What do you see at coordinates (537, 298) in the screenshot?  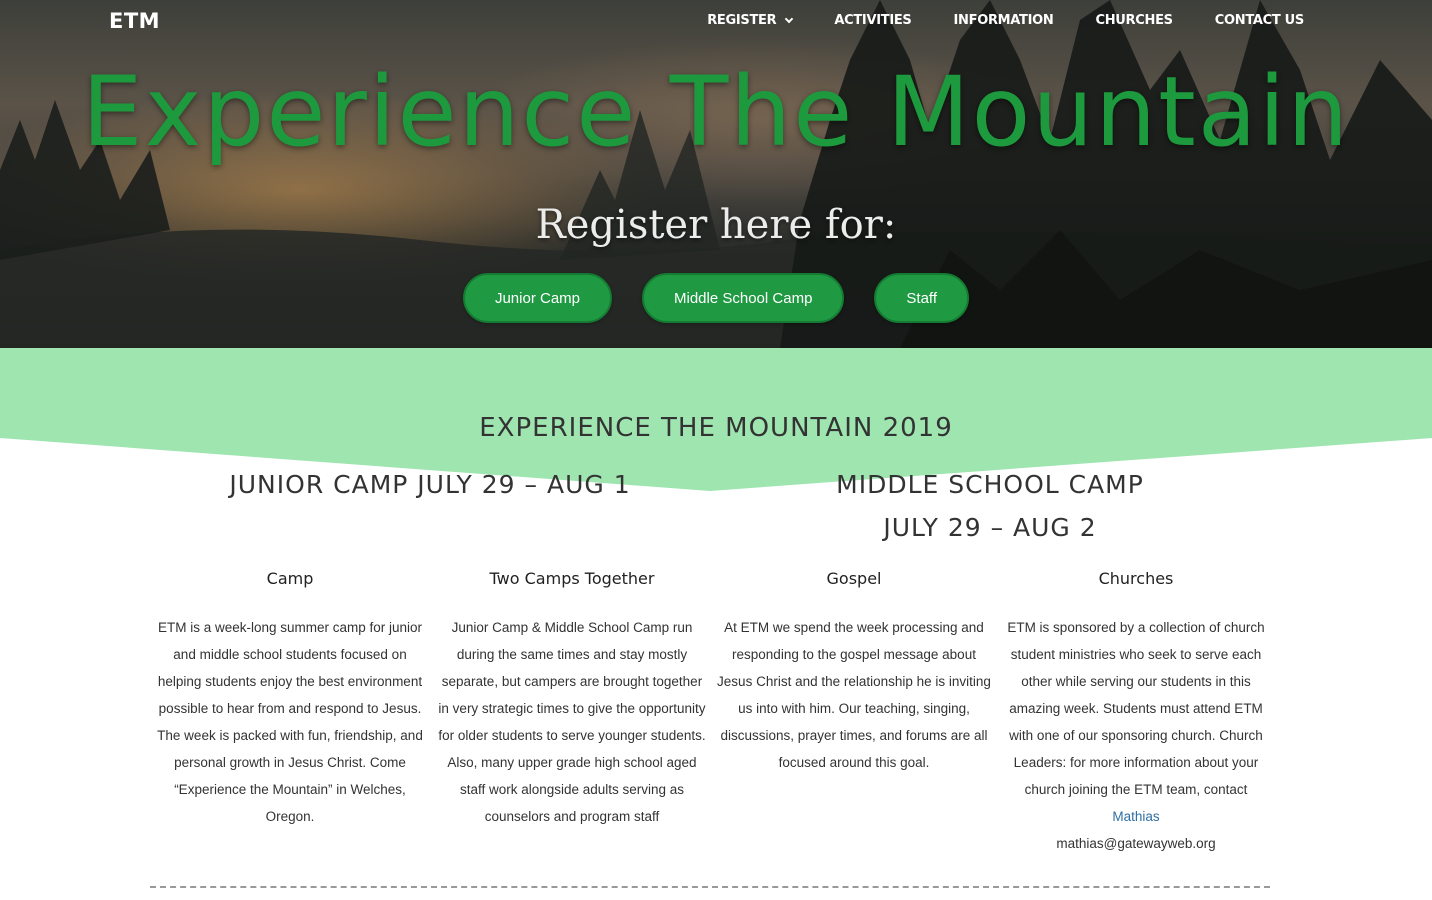 I see `junior-camp-button: Junior Camp` at bounding box center [537, 298].